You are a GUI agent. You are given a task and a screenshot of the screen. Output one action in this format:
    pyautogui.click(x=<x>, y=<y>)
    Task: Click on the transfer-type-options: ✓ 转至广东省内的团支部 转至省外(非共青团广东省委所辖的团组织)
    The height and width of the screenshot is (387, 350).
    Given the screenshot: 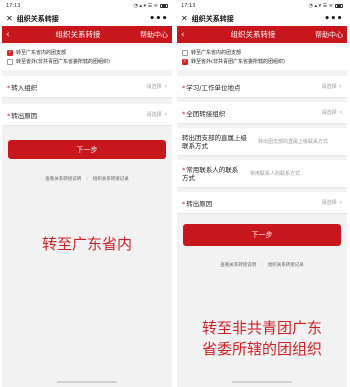 What is the action you would take?
    pyautogui.click(x=87, y=57)
    